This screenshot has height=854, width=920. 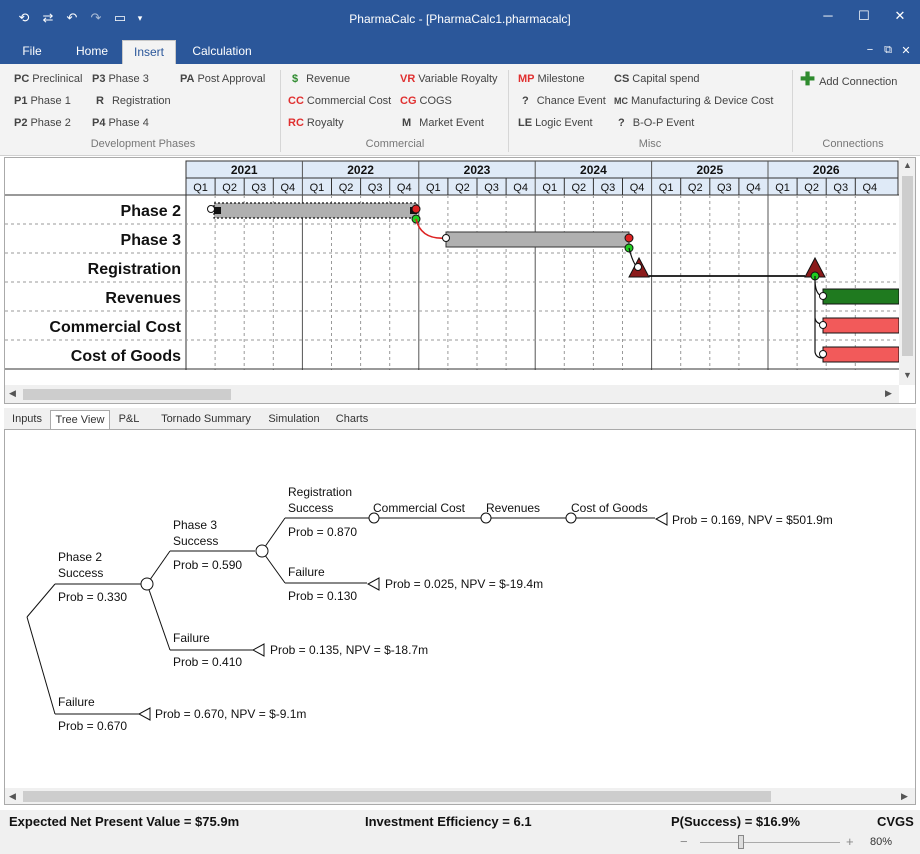 I want to click on bop-event-icon: ?, so click(x=621, y=123).